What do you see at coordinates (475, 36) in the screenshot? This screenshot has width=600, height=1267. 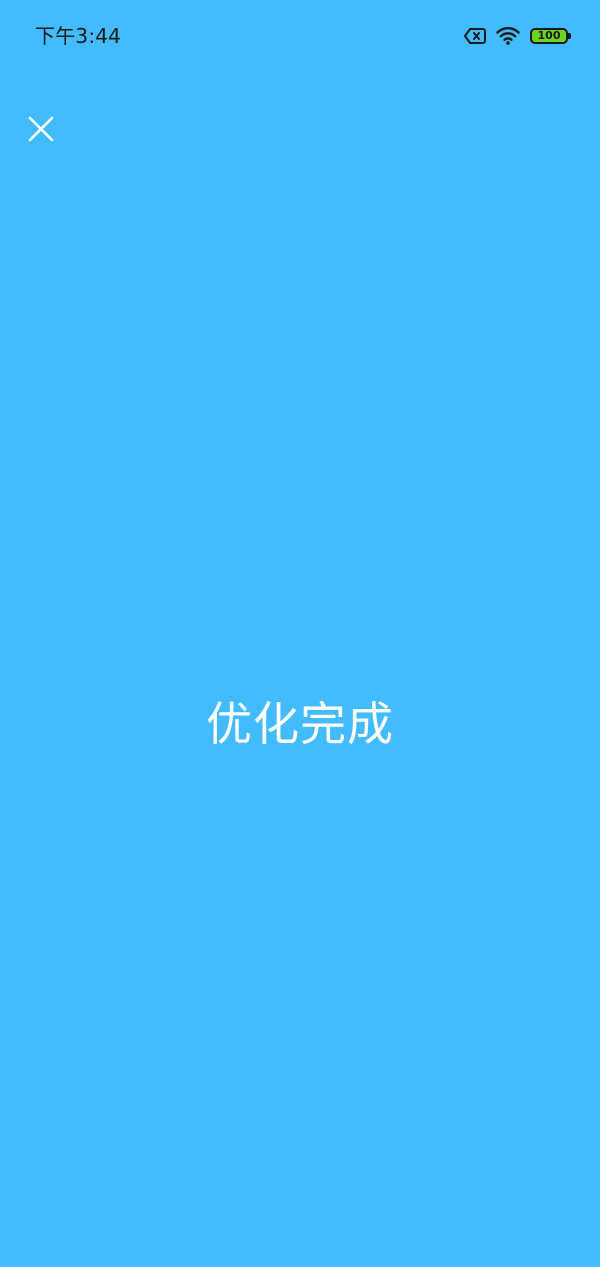 I see `sim-error-icon` at bounding box center [475, 36].